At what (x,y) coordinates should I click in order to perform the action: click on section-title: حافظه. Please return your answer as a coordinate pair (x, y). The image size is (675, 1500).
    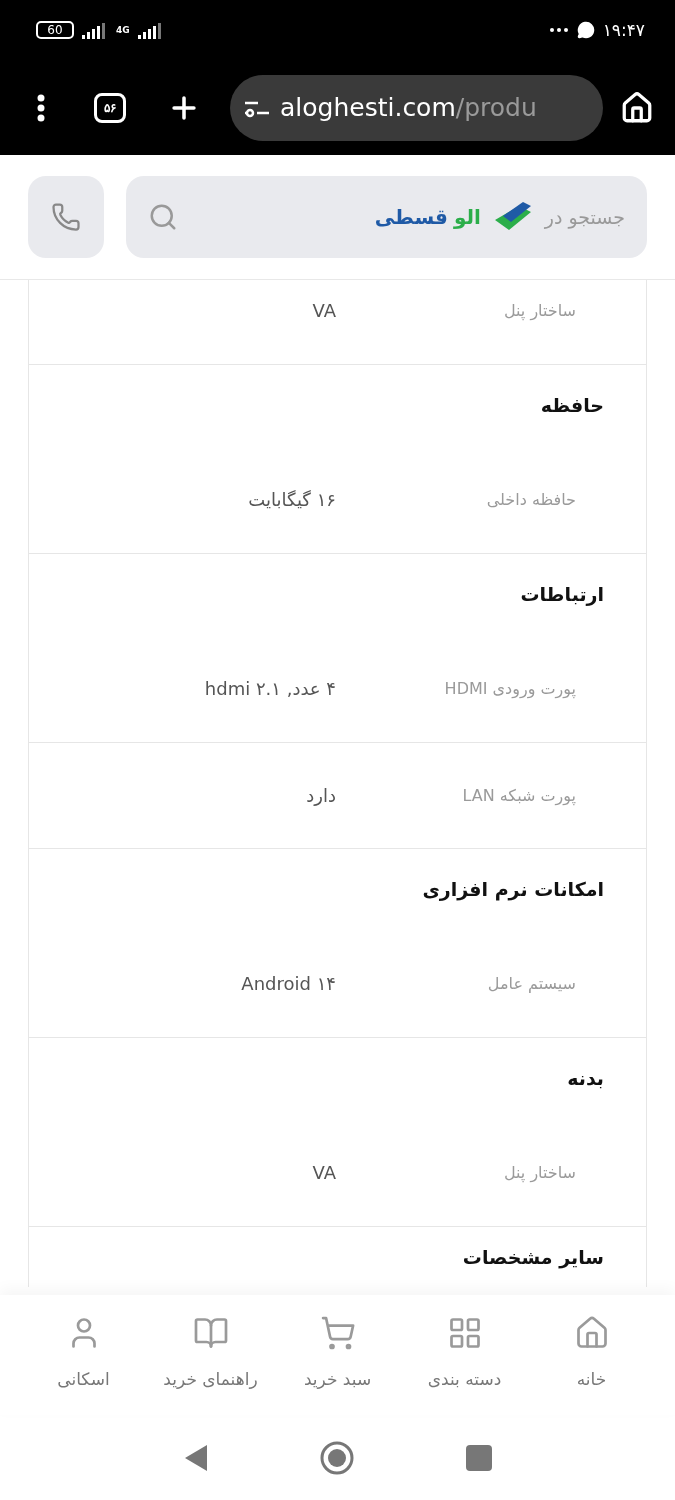
    Looking at the image, I should click on (572, 405).